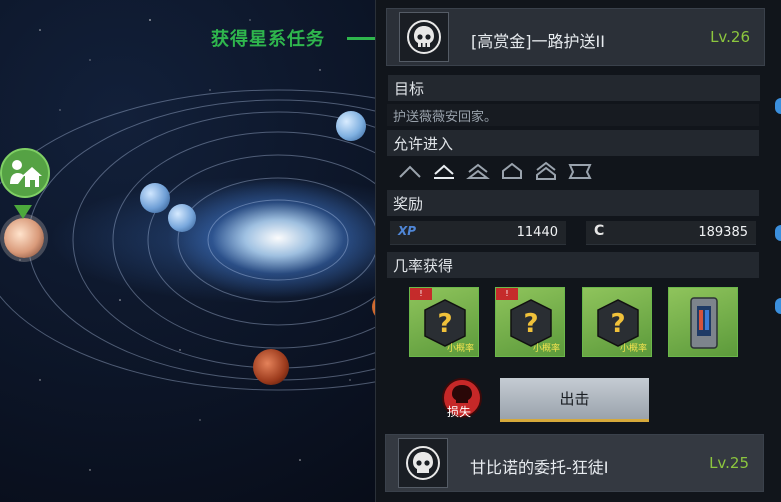  What do you see at coordinates (574, 88) in the screenshot?
I see `objective-header: 目标` at bounding box center [574, 88].